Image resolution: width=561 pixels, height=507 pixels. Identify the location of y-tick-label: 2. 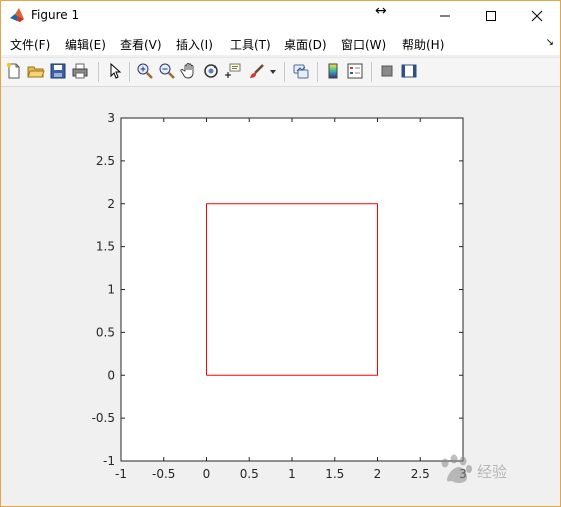
(111, 204).